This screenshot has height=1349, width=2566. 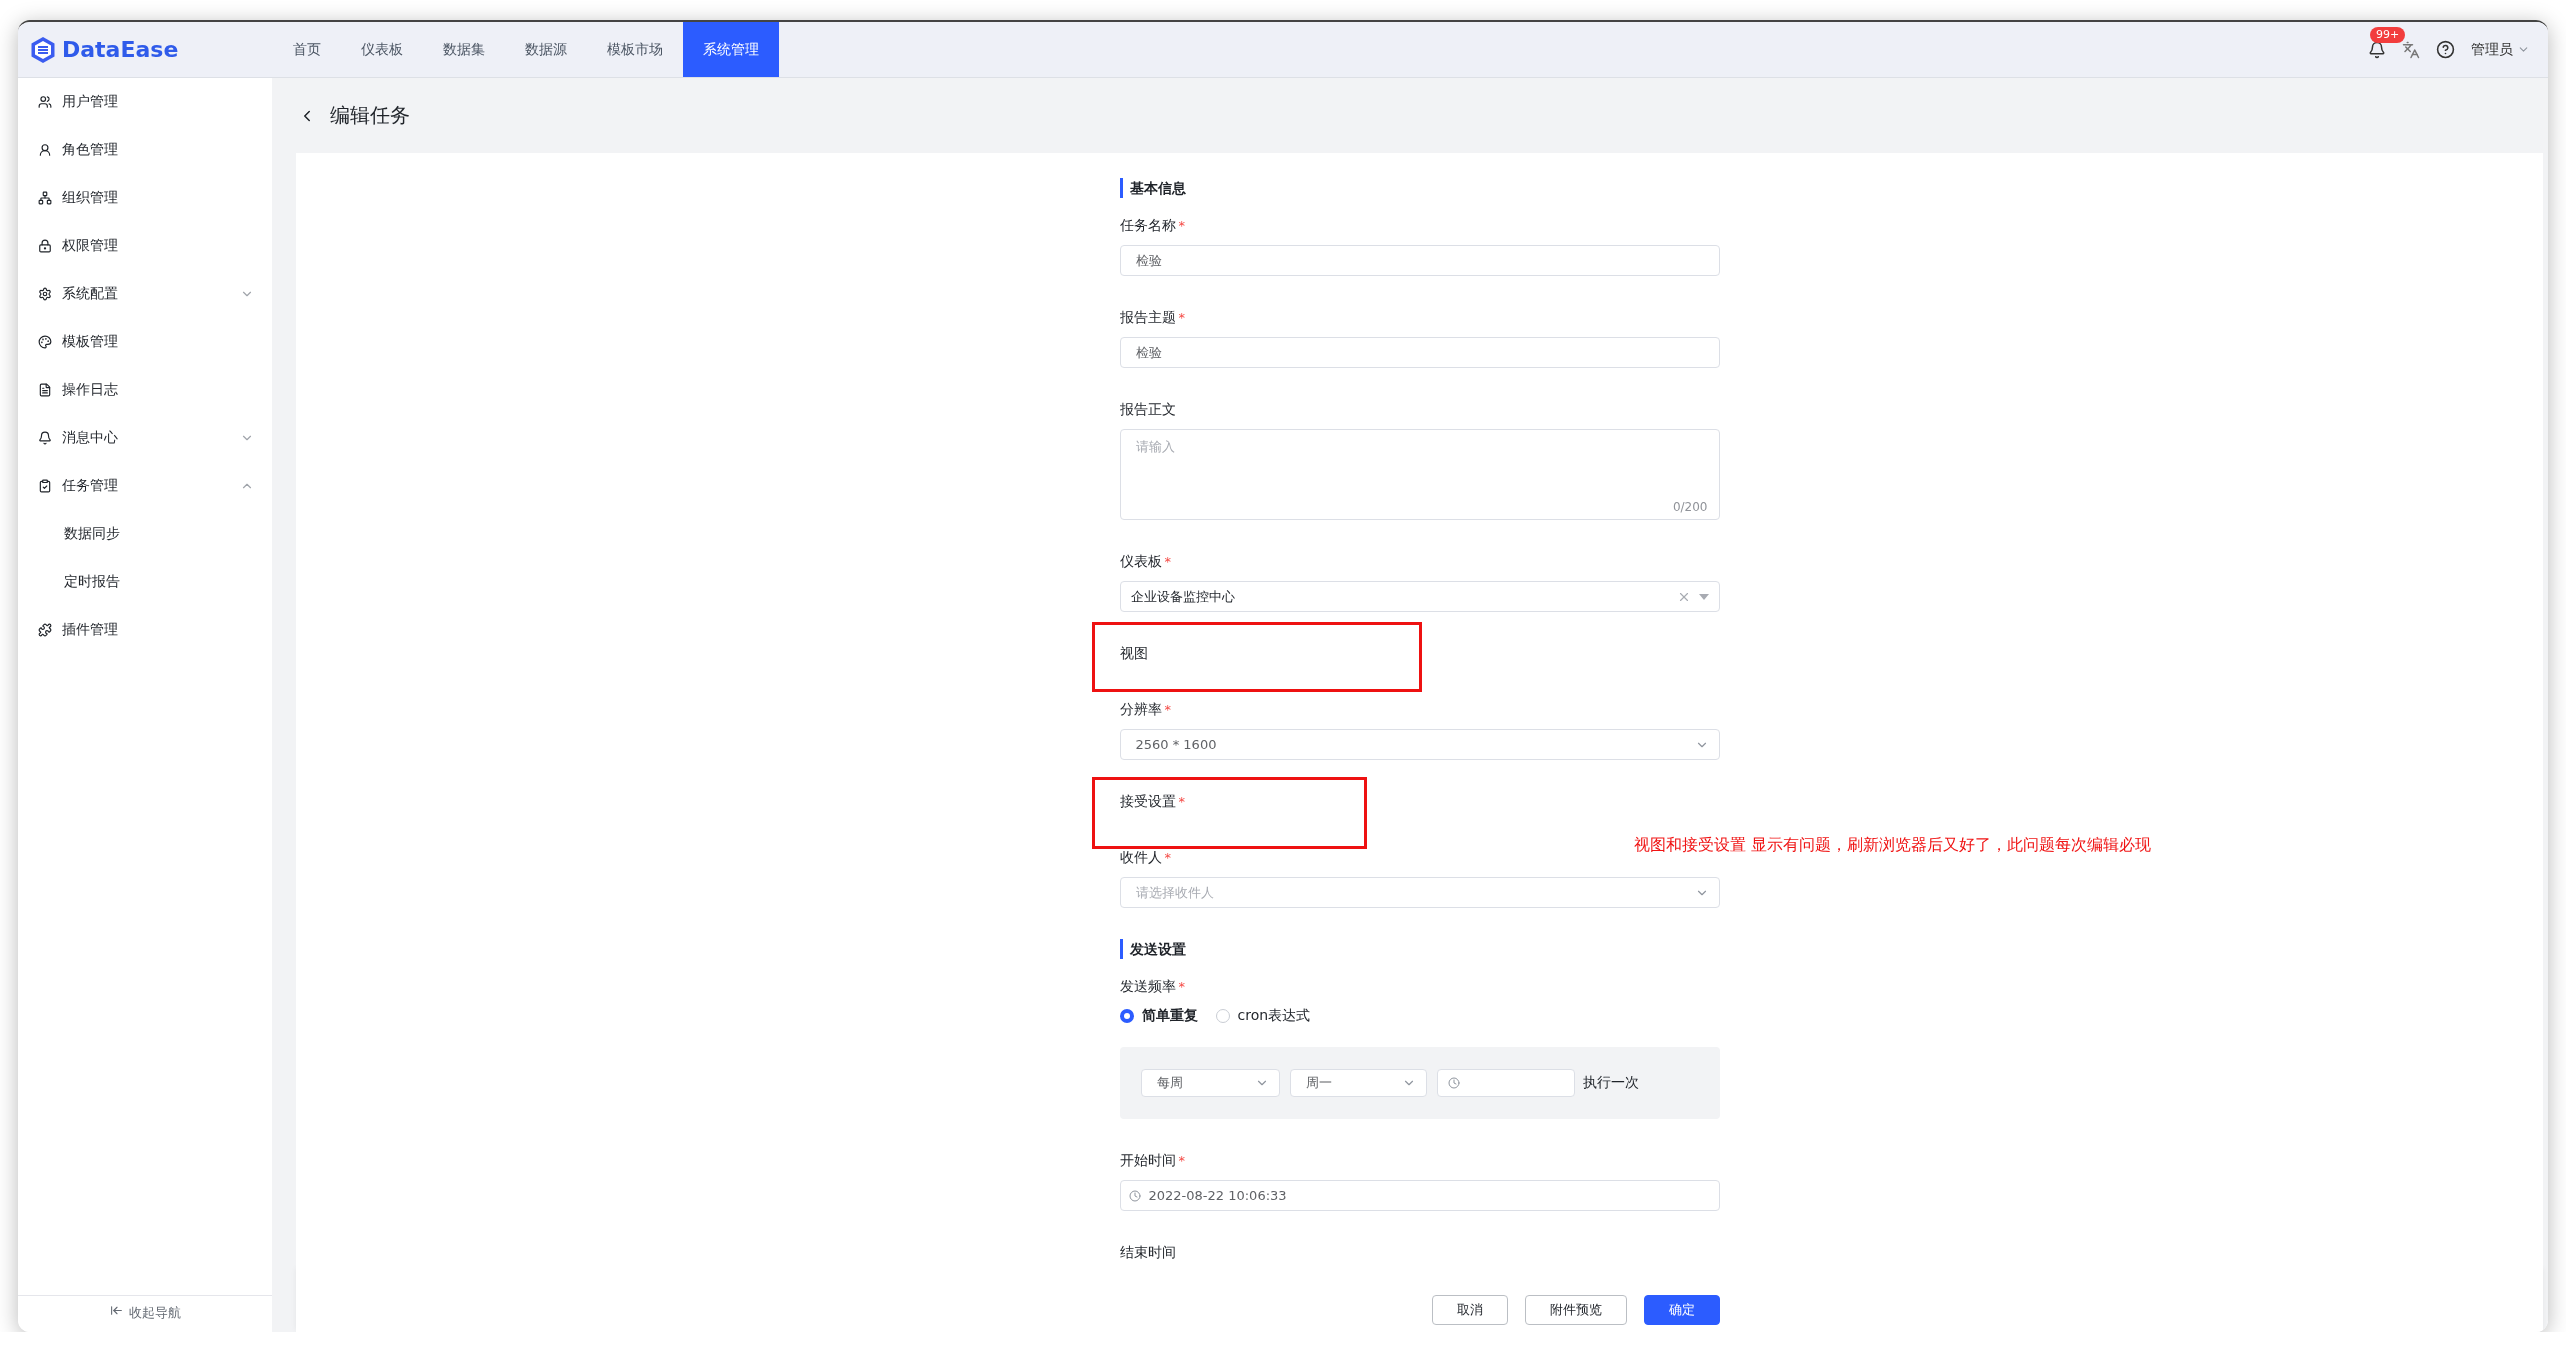 I want to click on user-icon, so click(x=45, y=150).